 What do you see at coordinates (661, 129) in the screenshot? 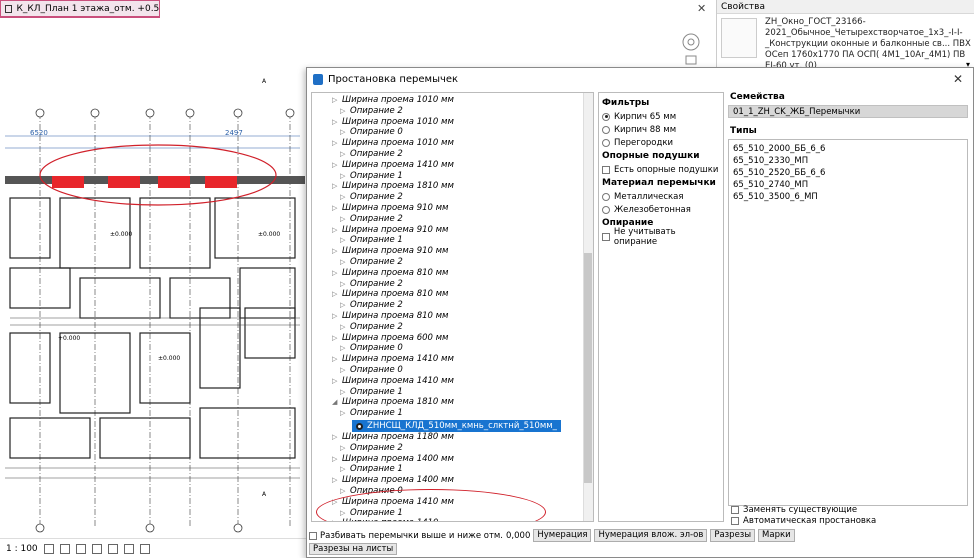
I see `filter-brick-88: Кирпич 88 мм` at bounding box center [661, 129].